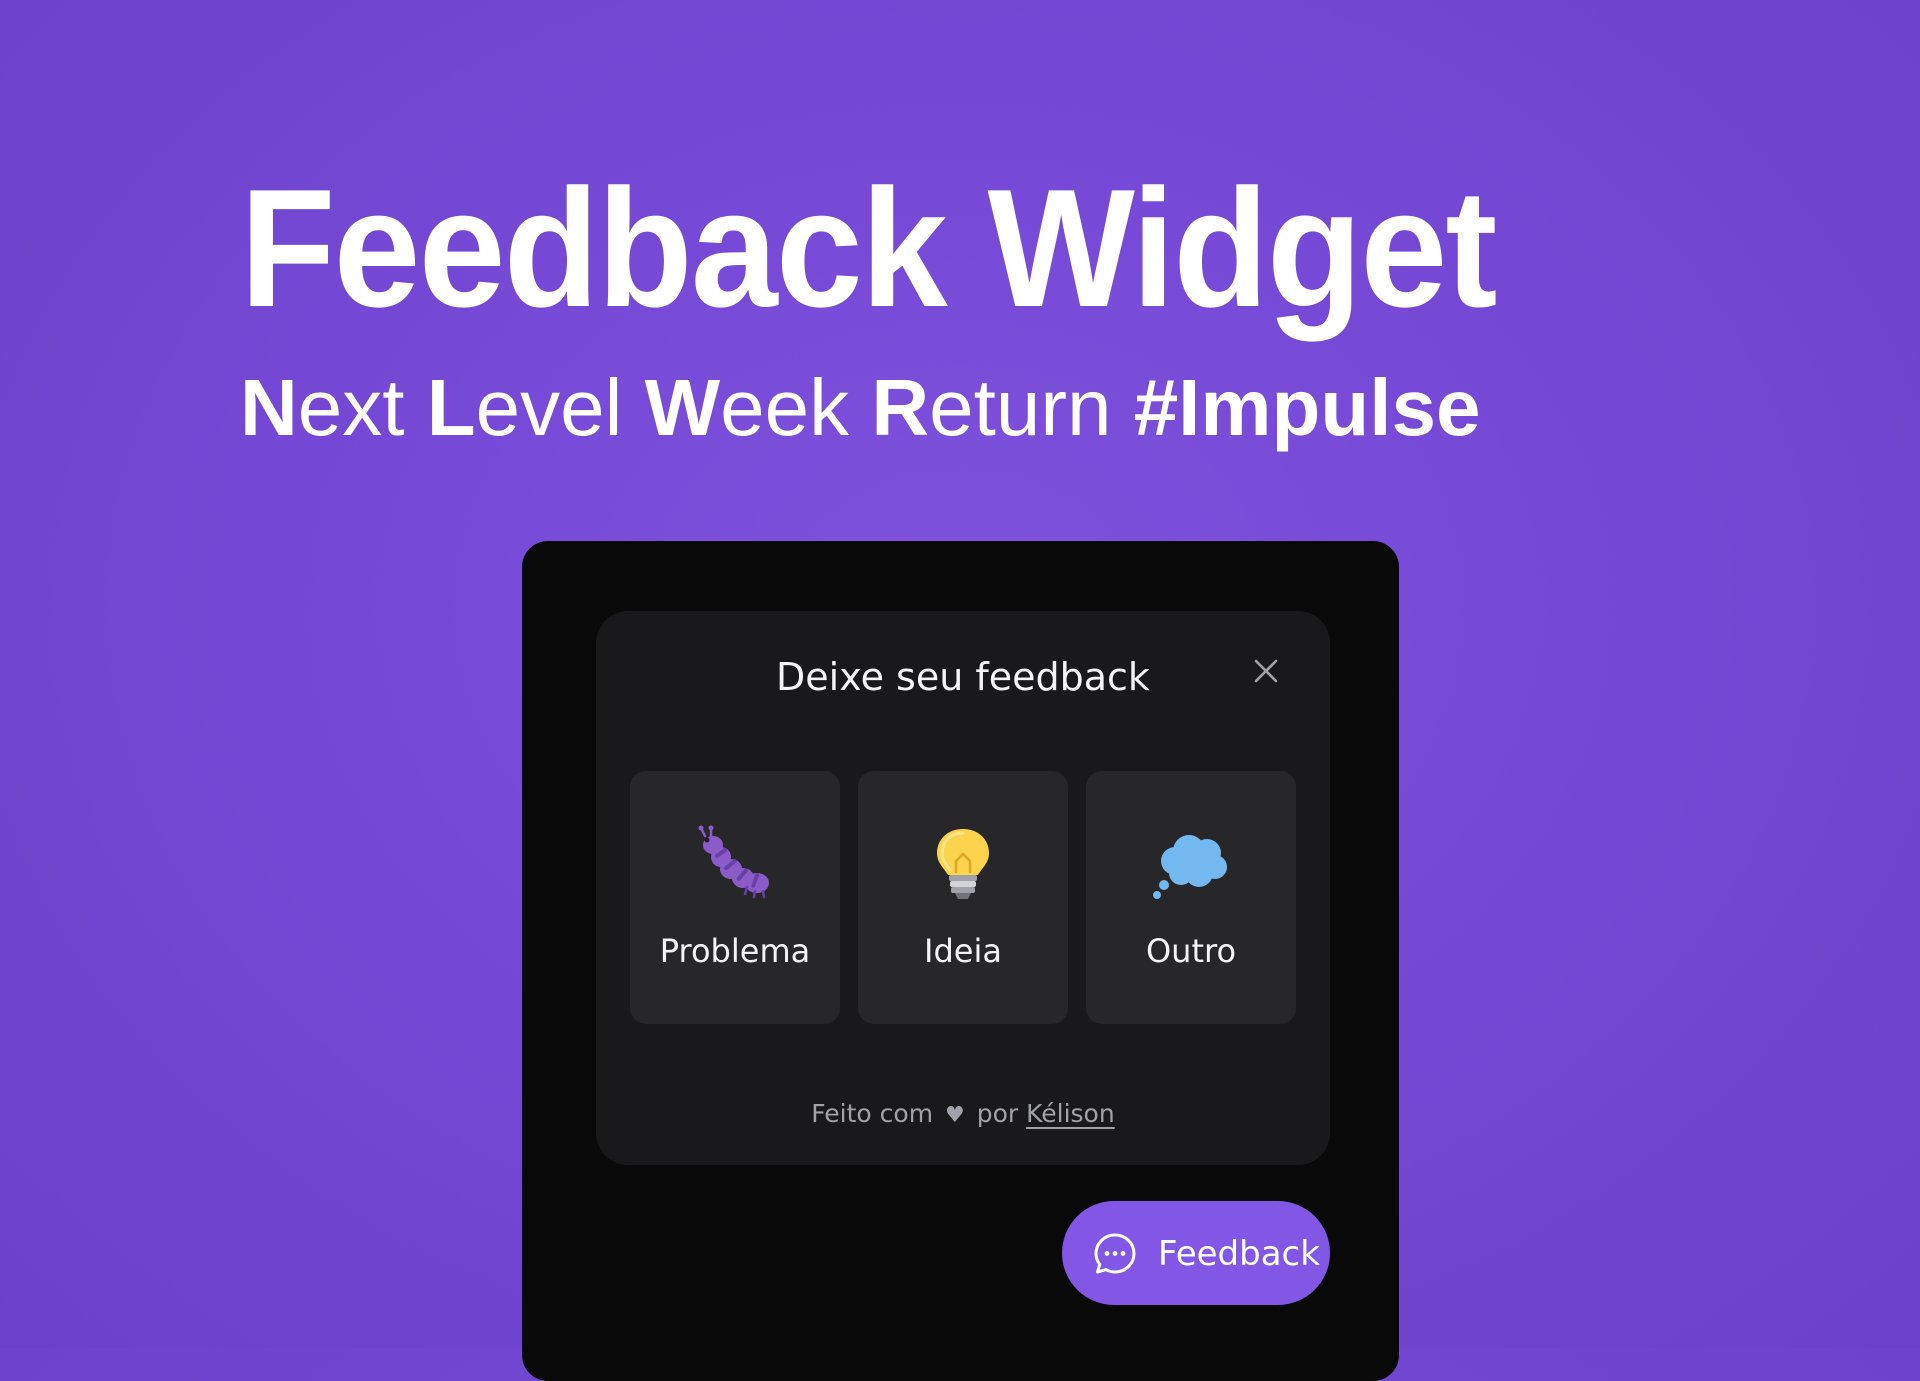 Image resolution: width=1920 pixels, height=1381 pixels. What do you see at coordinates (872, 1113) in the screenshot?
I see `footer-prefix: Feito com` at bounding box center [872, 1113].